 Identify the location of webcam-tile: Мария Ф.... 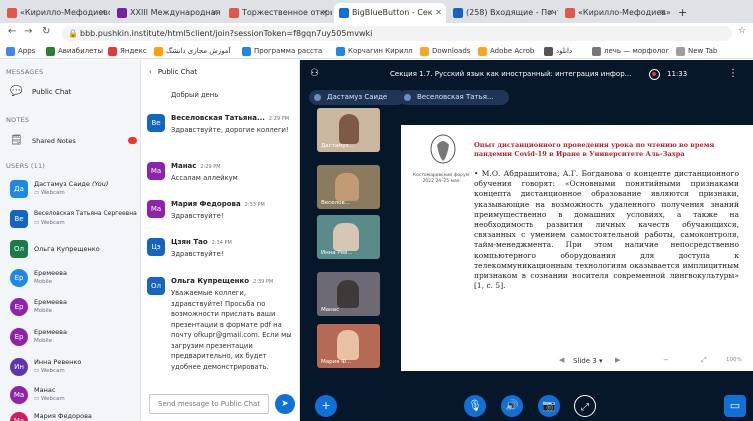
(348, 346).